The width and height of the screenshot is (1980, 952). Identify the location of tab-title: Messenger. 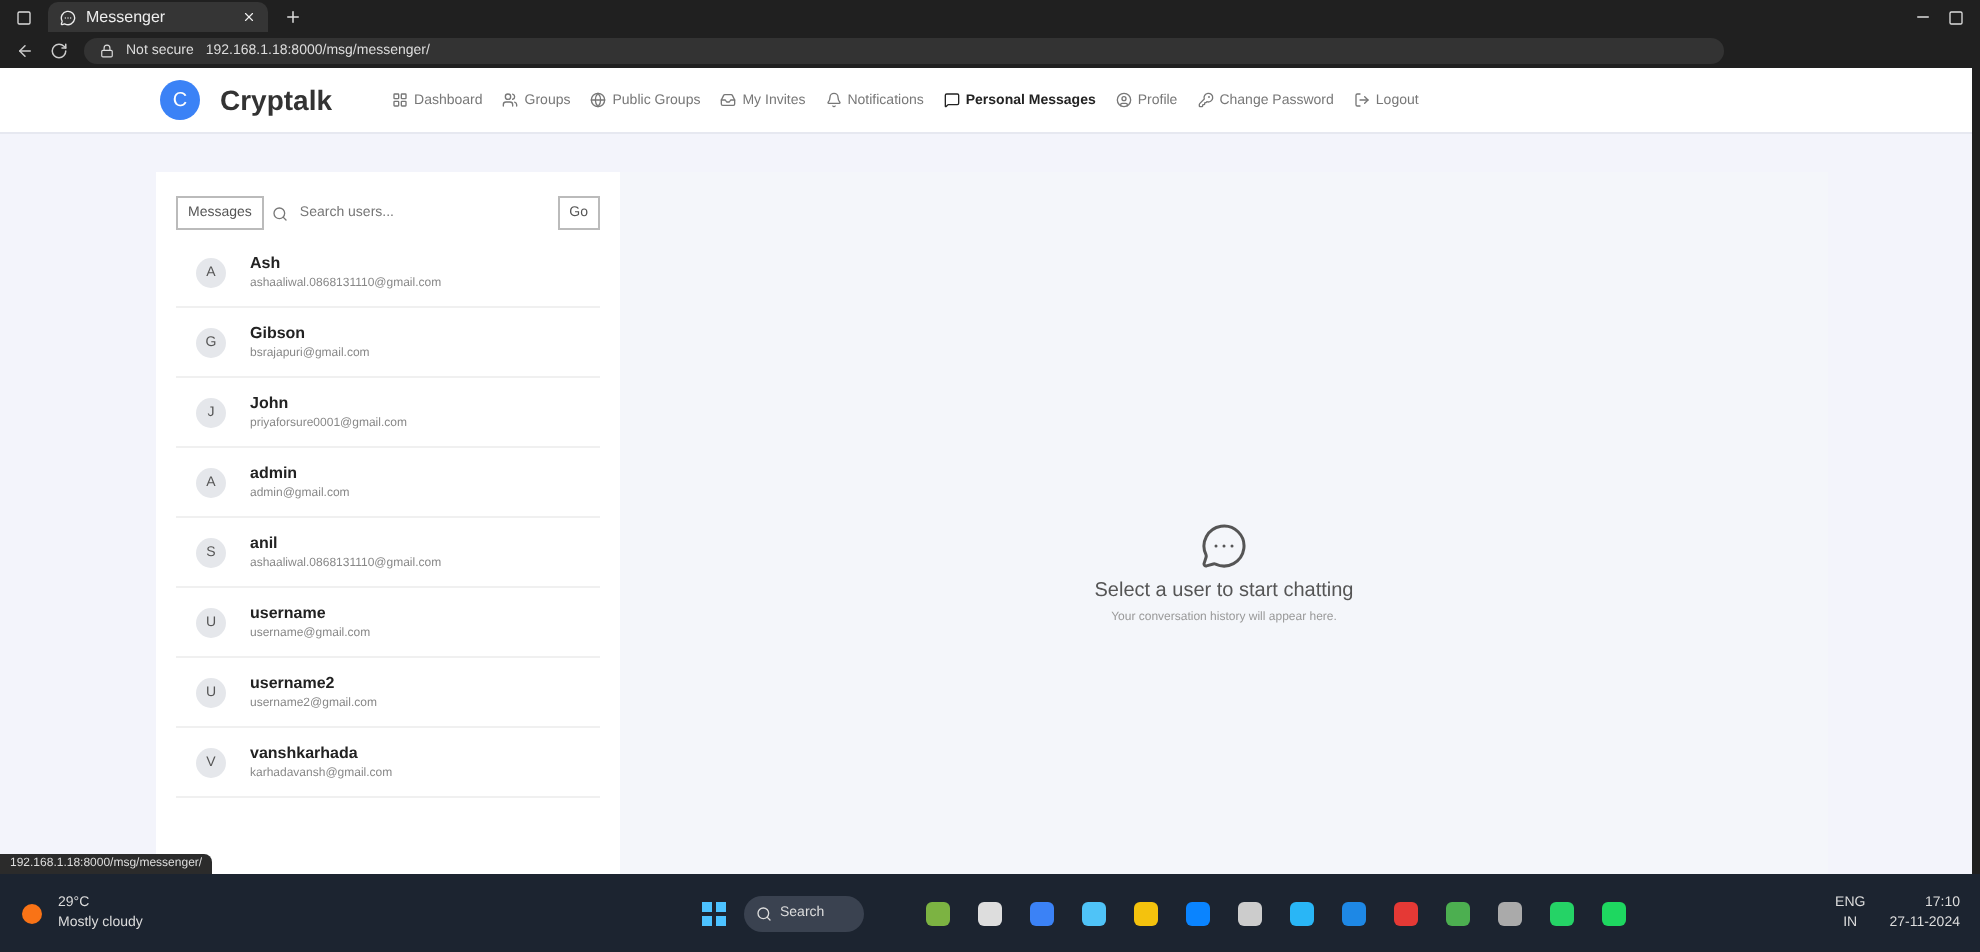
(127, 17).